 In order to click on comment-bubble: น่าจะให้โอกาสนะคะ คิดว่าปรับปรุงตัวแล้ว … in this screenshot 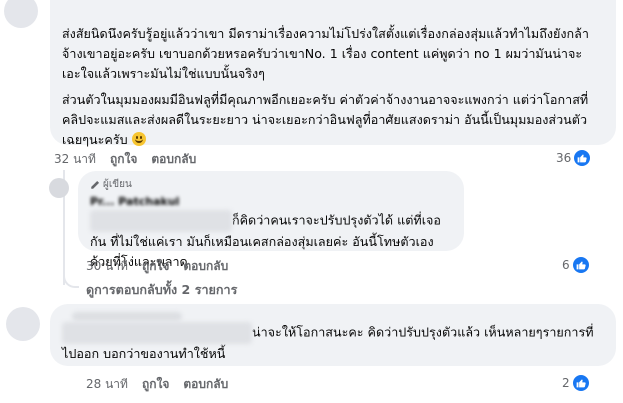, I will do `click(333, 335)`.